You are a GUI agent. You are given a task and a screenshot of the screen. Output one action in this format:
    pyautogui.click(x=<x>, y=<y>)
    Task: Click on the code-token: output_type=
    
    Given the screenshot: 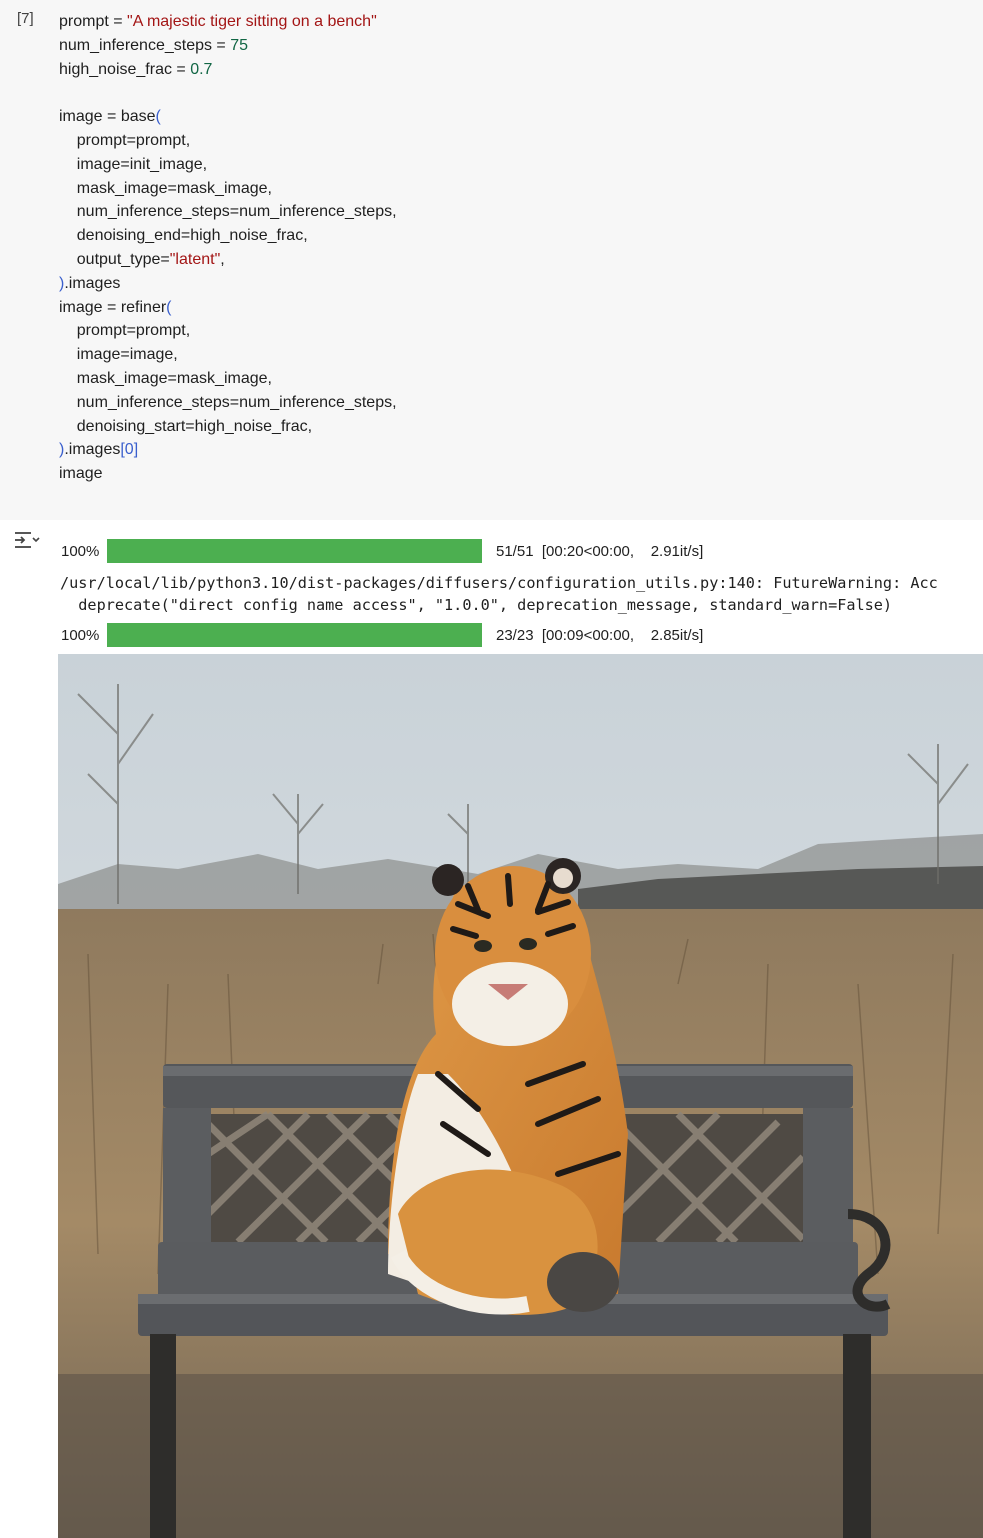 What is the action you would take?
    pyautogui.click(x=114, y=259)
    